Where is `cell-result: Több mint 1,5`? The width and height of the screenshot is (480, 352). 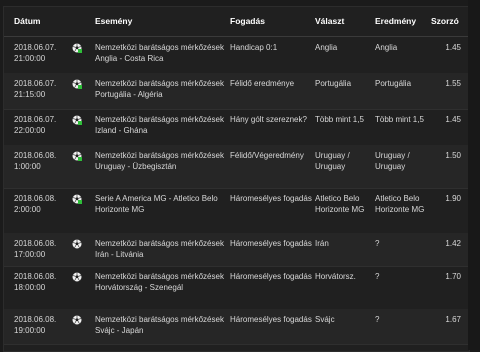 cell-result: Több mint 1,5 is located at coordinates (399, 119).